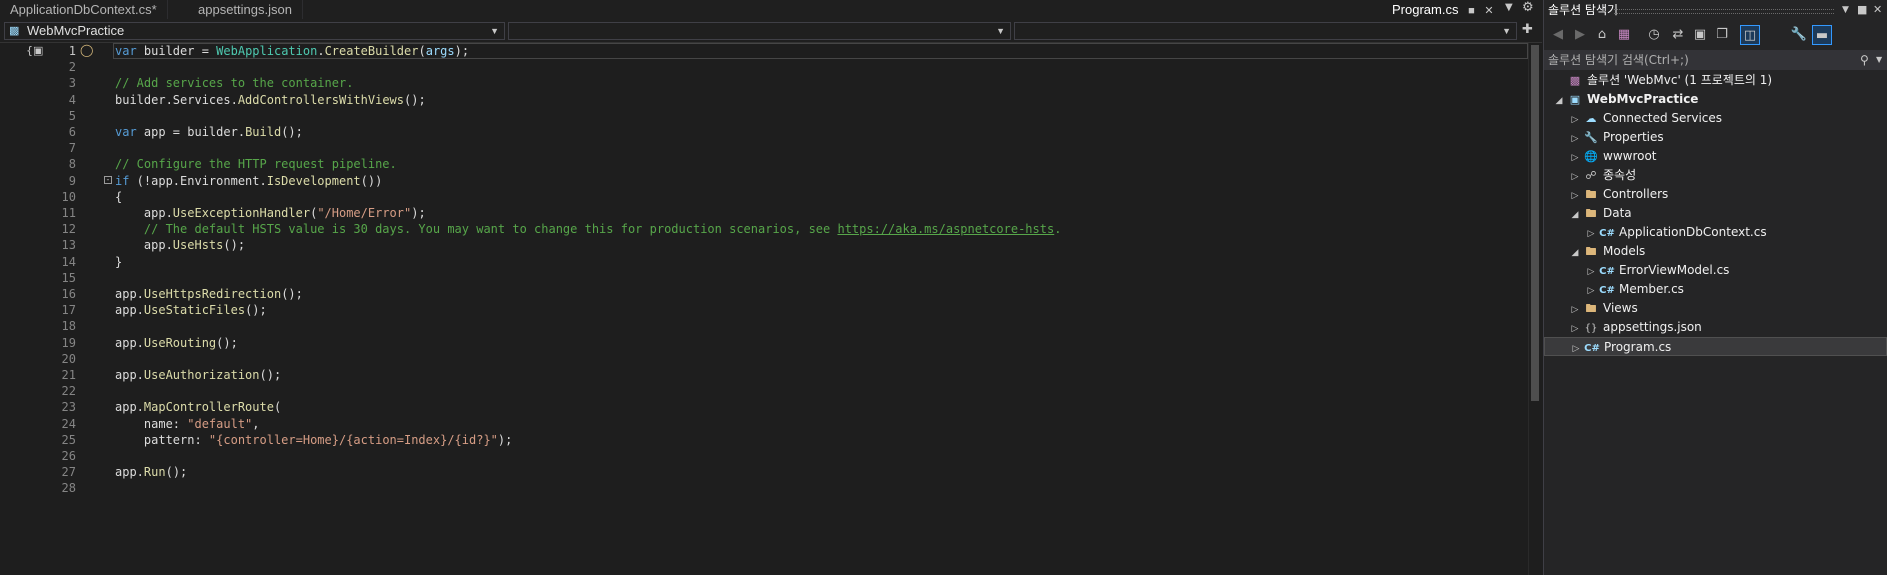  What do you see at coordinates (72, 115) in the screenshot?
I see `line-number: 5` at bounding box center [72, 115].